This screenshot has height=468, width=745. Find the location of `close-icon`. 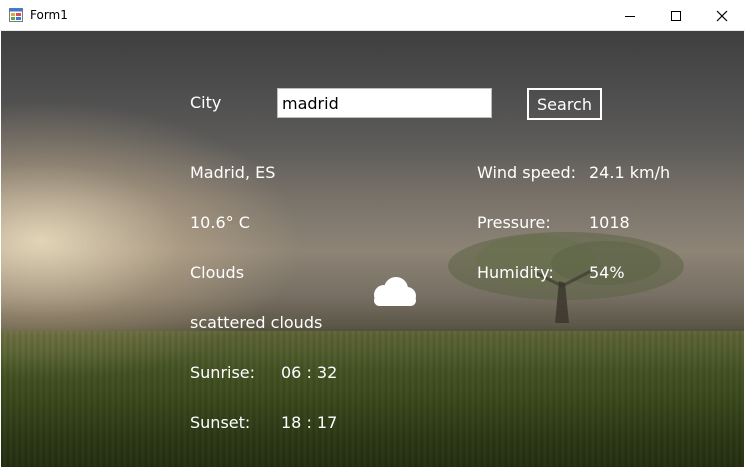

close-icon is located at coordinates (722, 15).